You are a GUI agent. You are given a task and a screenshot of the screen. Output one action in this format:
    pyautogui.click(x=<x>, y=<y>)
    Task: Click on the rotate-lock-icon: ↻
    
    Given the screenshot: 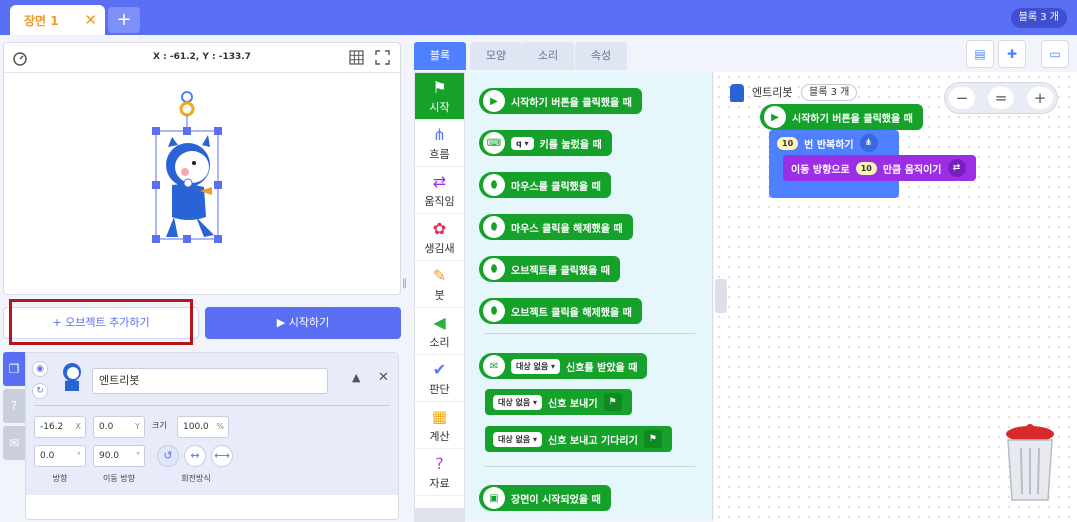 What is the action you would take?
    pyautogui.click(x=40, y=391)
    